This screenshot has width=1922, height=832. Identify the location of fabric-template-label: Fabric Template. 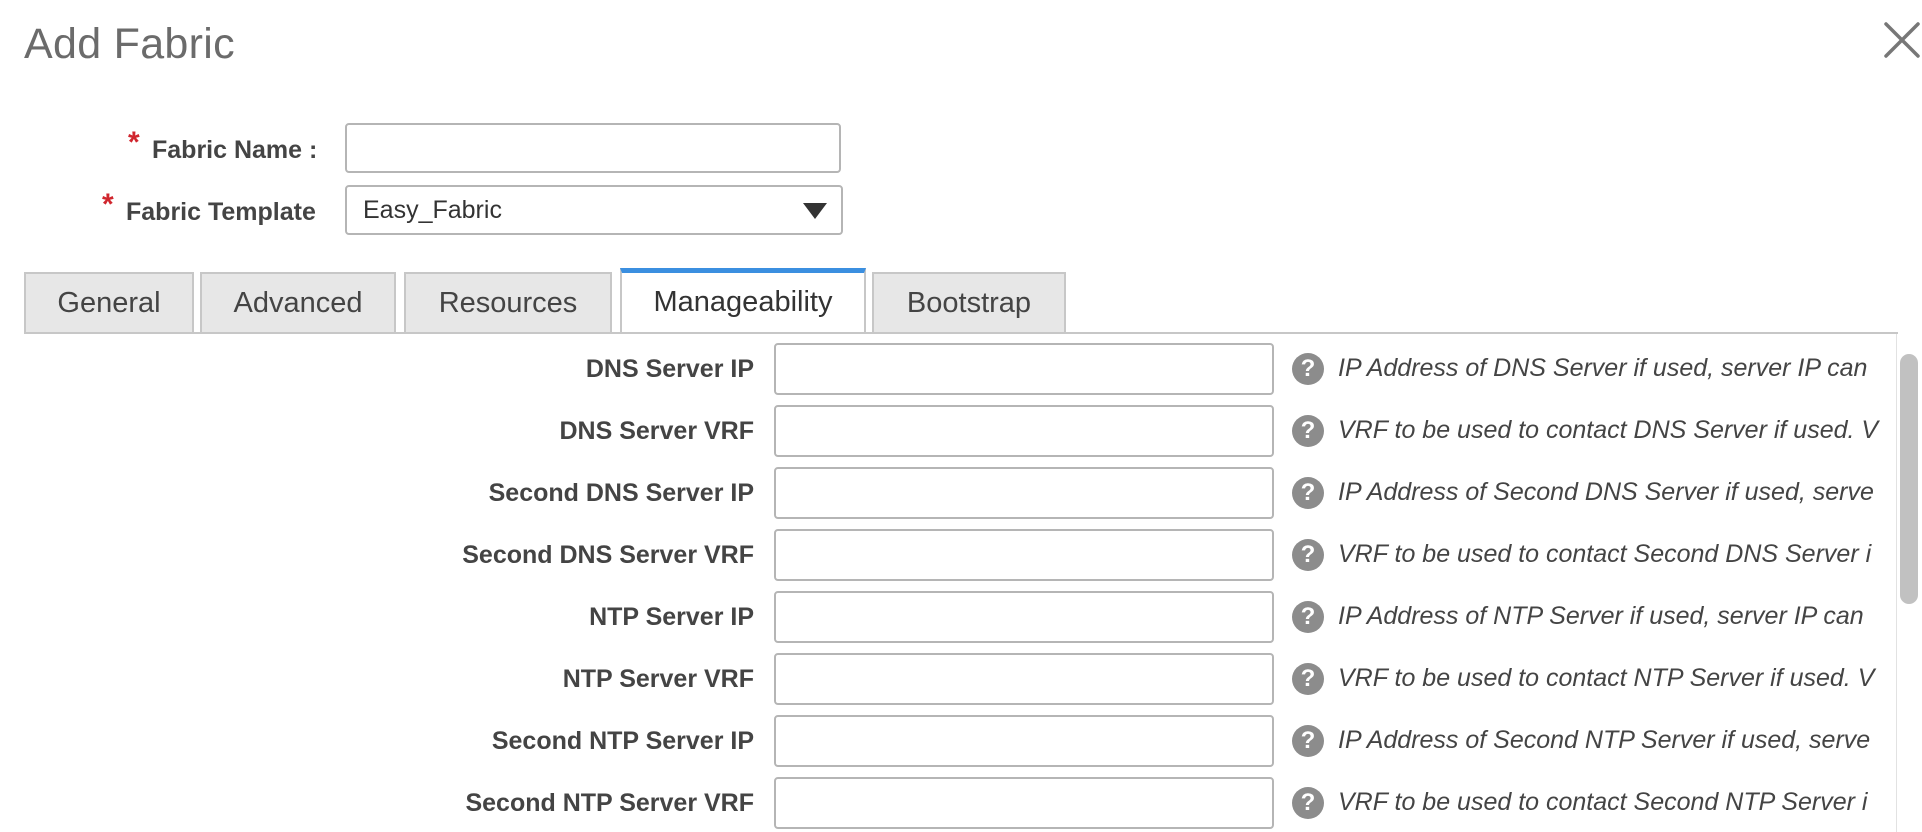
(221, 212).